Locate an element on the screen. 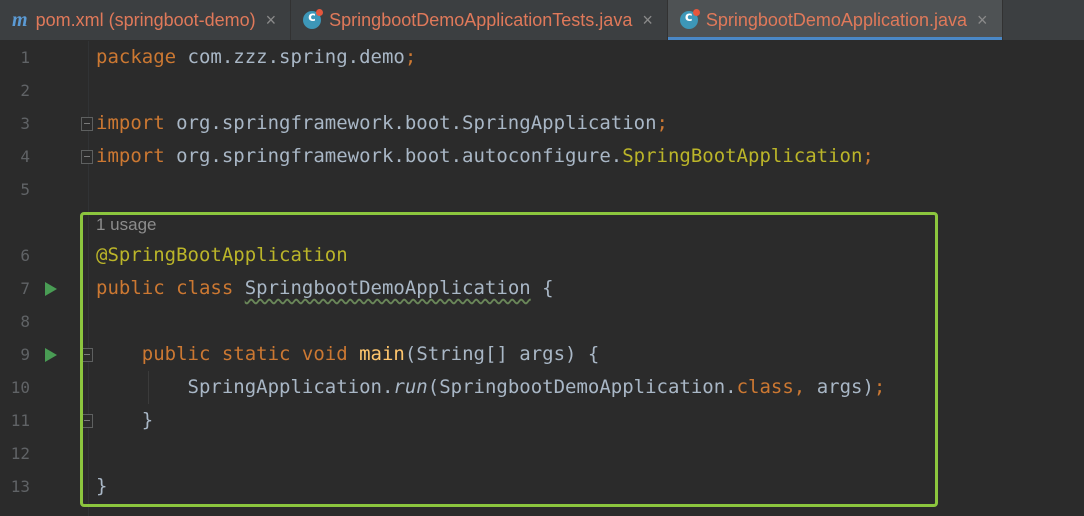 The height and width of the screenshot is (516, 1084). tab-application: SpringbootDemoApplication.java × is located at coordinates (835, 20).